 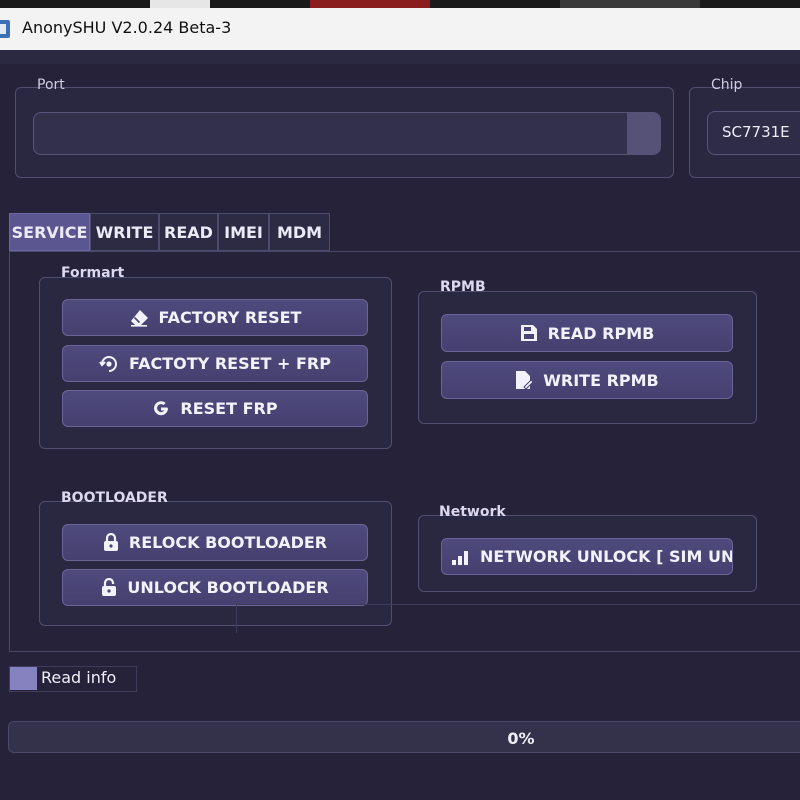 I want to click on read-info-checkbox, so click(x=23, y=678).